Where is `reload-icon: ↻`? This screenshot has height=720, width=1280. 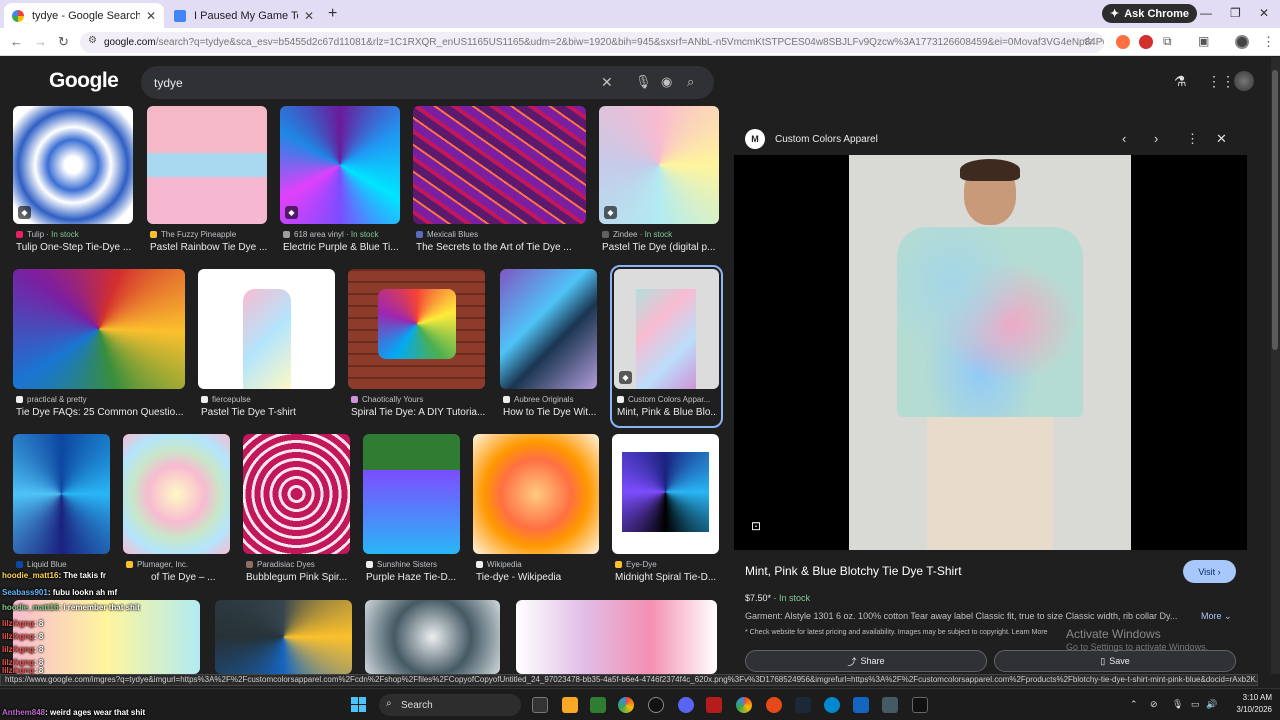
reload-icon: ↻ is located at coordinates (63, 42).